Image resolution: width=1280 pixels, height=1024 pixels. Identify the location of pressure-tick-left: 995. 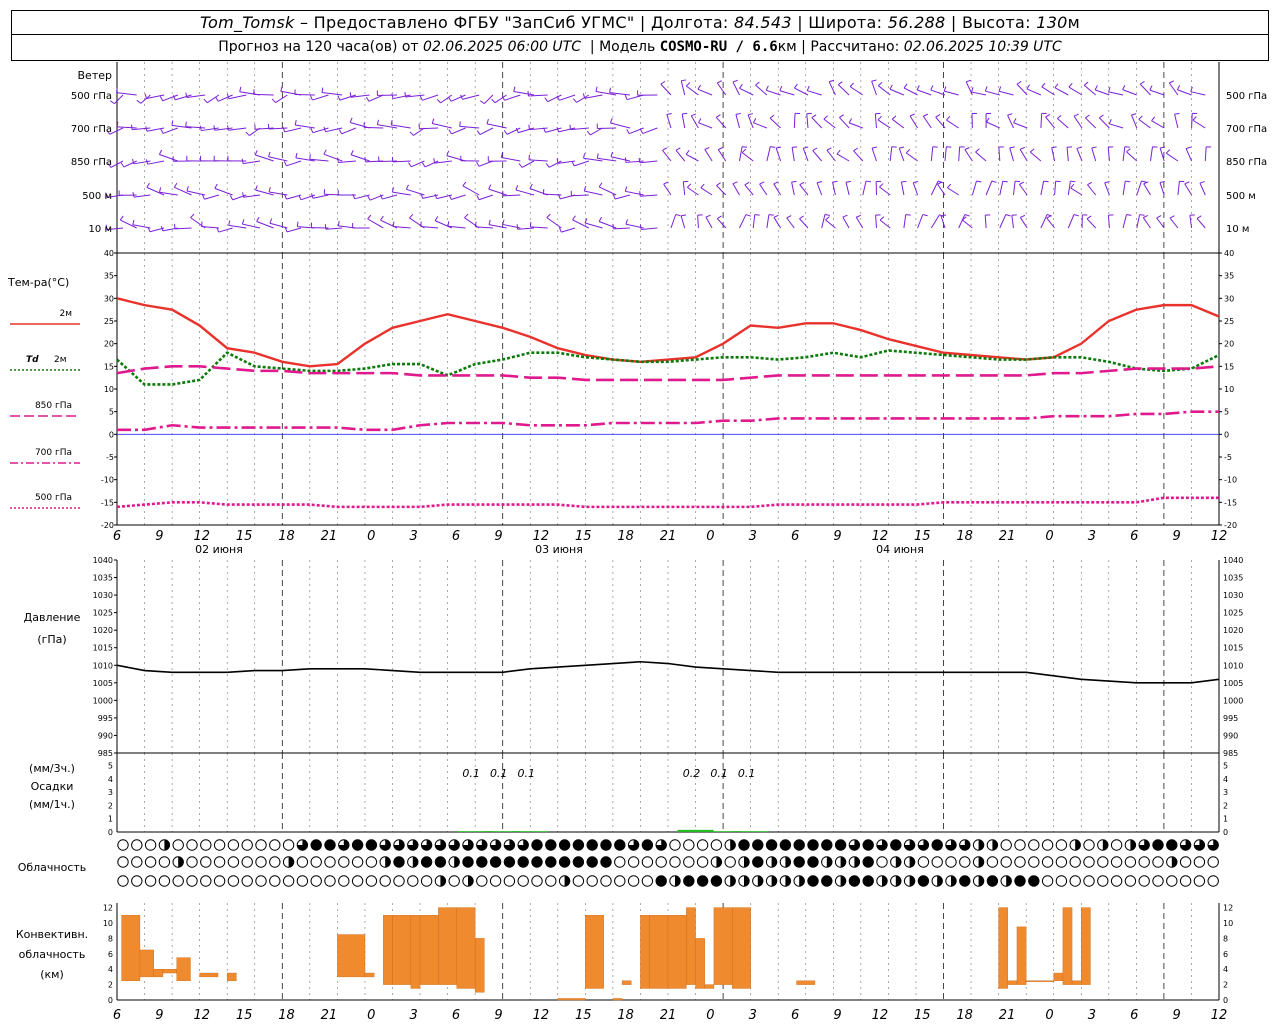
(105, 718).